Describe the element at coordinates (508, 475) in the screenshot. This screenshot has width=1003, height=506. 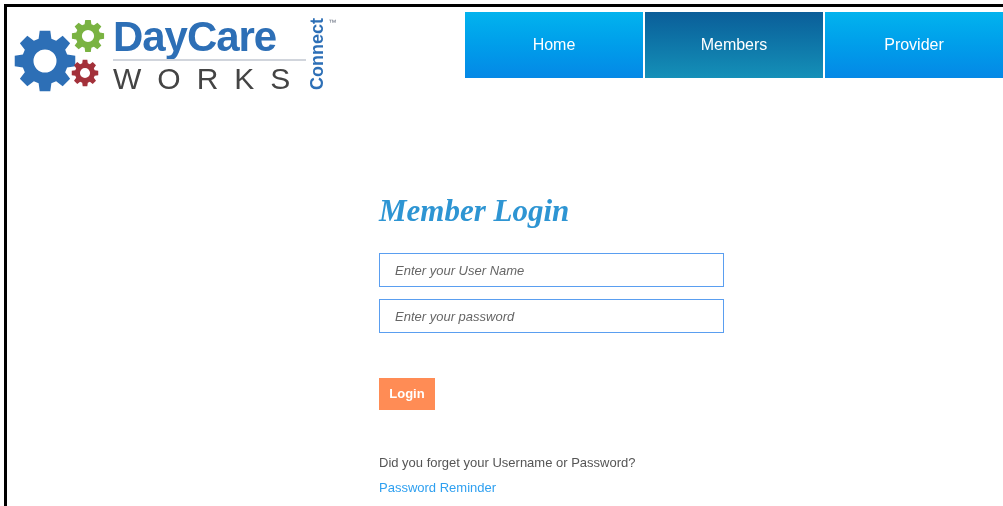
I see `help-text: Did you forget your Username or Password? Password Reminder` at that location.